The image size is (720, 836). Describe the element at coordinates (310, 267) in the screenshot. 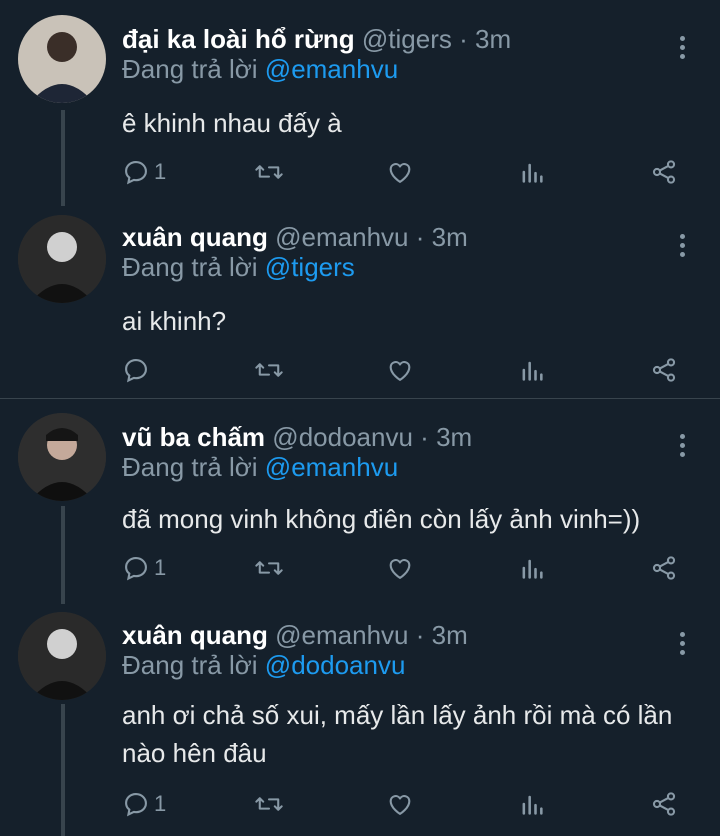

I see `replying-to-handle: @tigers` at that location.